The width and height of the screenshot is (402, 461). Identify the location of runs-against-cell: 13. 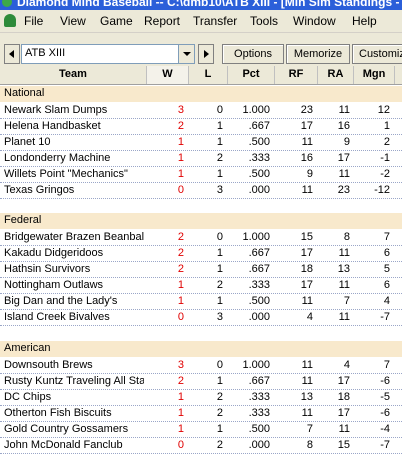
(343, 269).